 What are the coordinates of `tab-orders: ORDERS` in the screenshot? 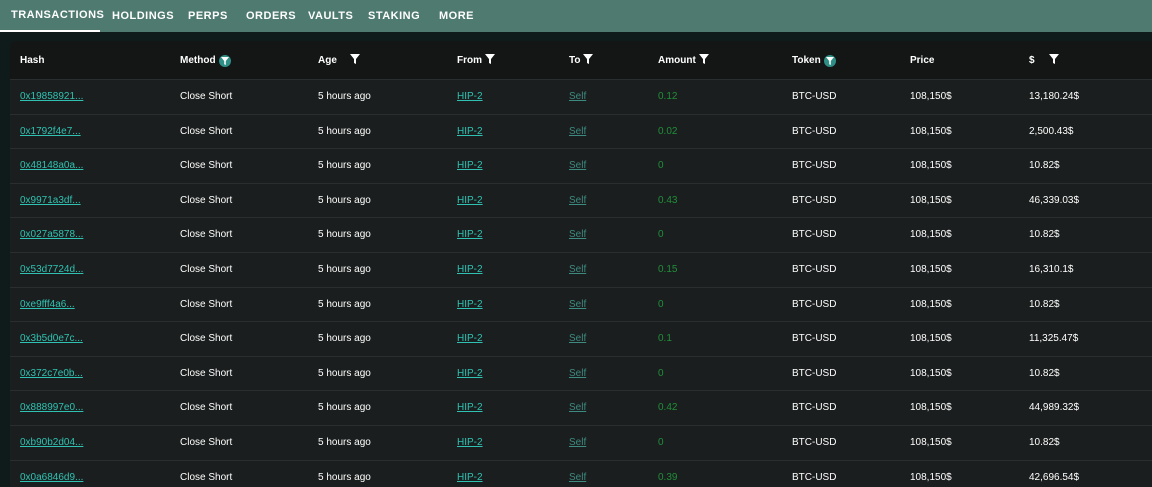 It's located at (271, 16).